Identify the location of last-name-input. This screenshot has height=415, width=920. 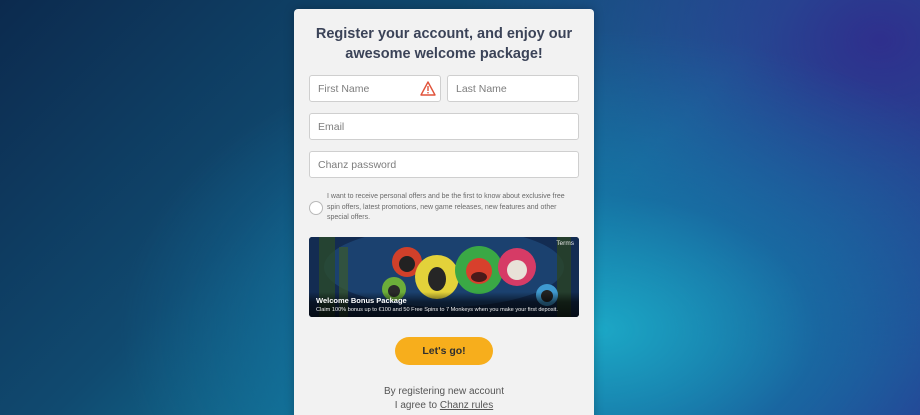
(513, 88).